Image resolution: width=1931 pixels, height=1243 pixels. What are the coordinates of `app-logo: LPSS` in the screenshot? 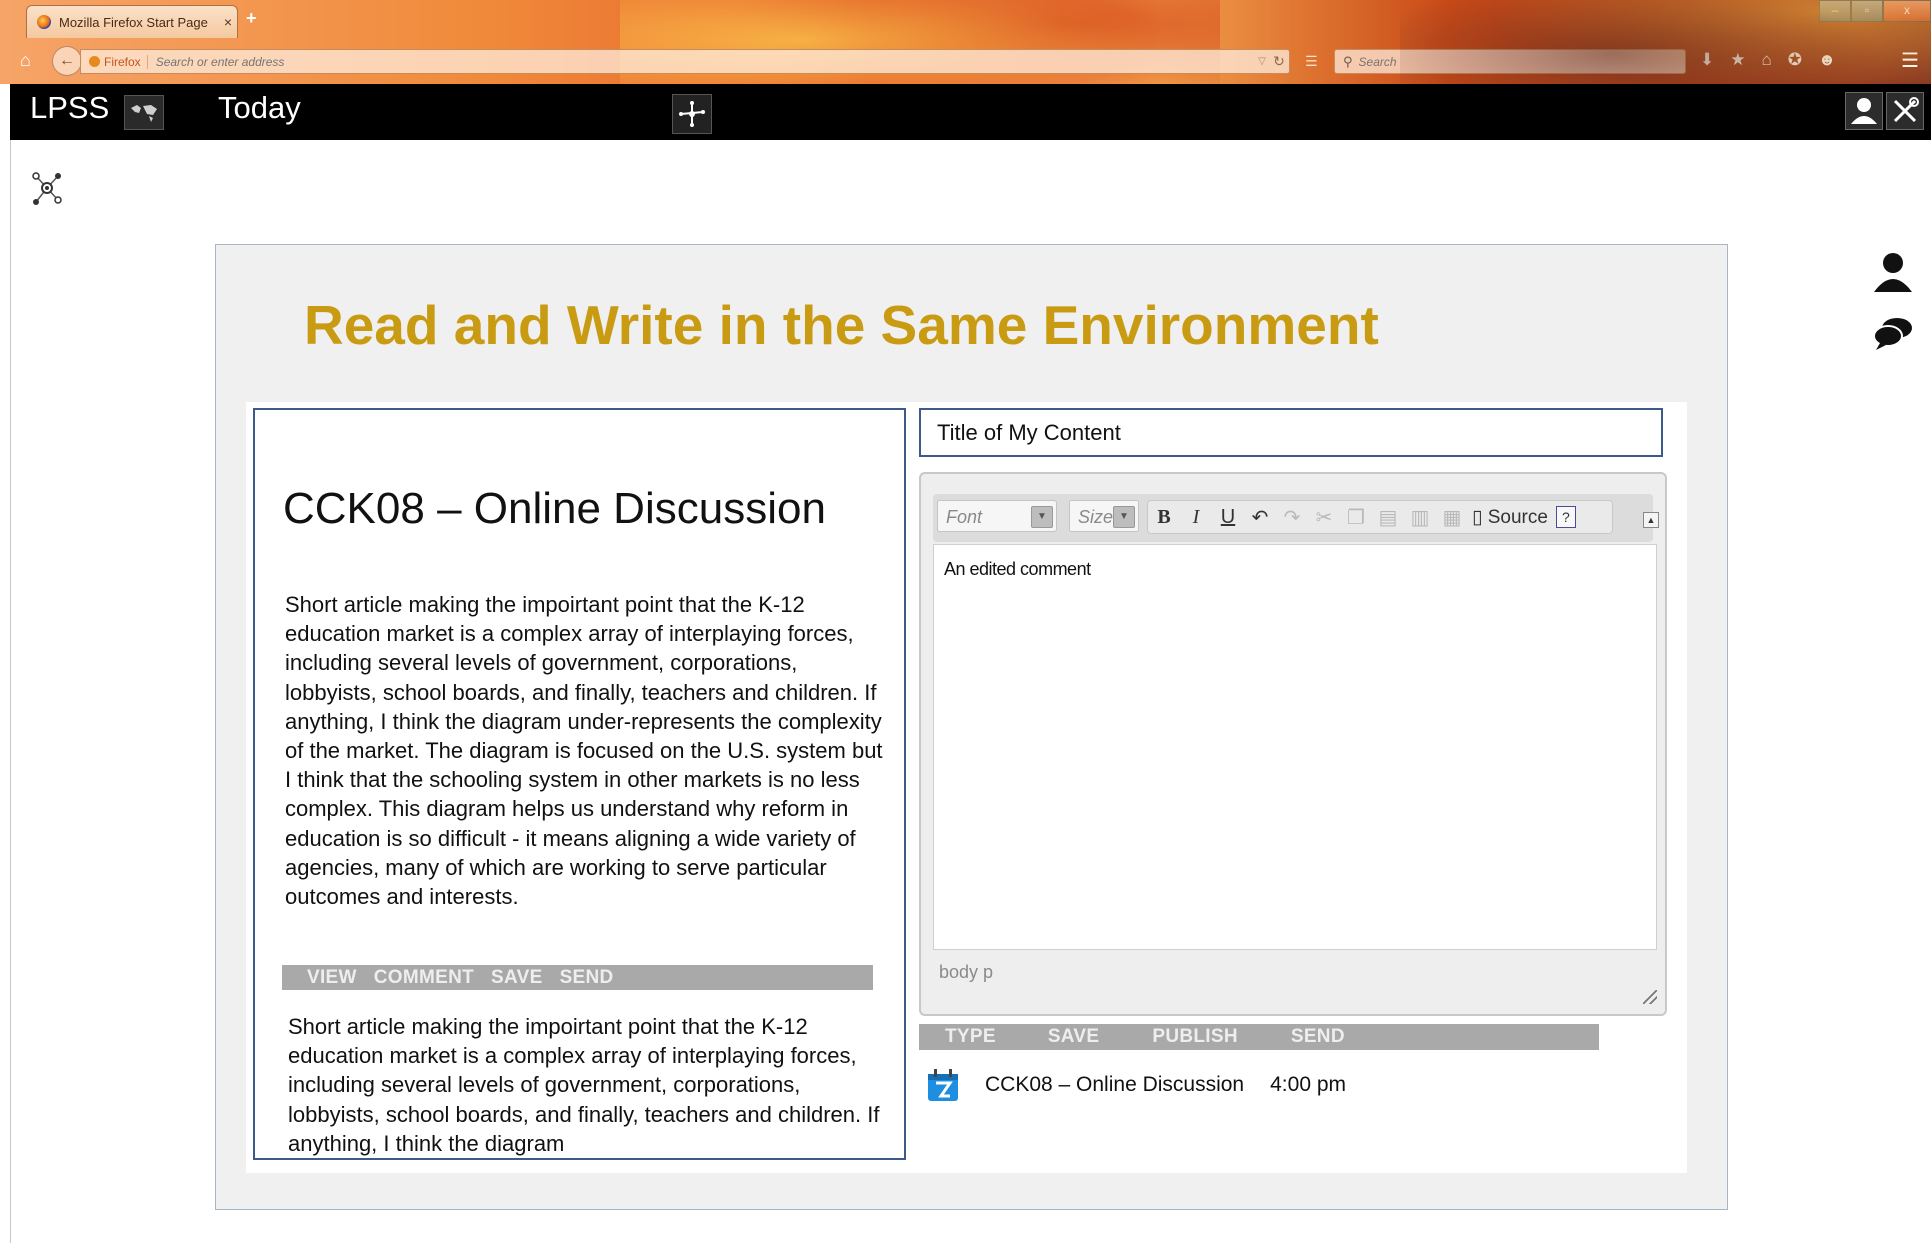 It's located at (69, 108).